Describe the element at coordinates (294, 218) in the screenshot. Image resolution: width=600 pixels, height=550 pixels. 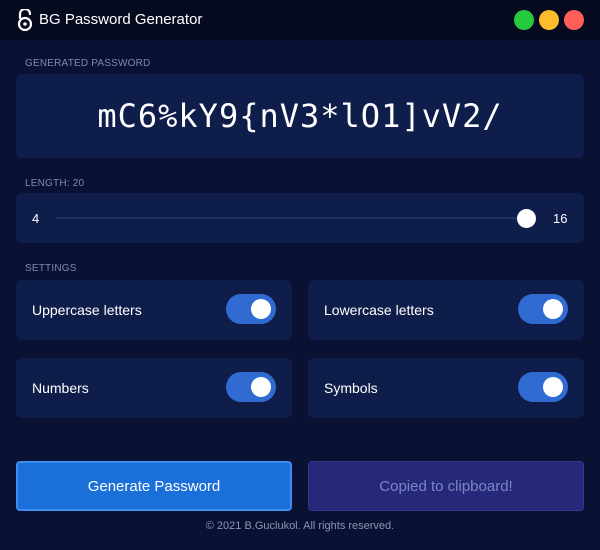
I see `slider-track` at that location.